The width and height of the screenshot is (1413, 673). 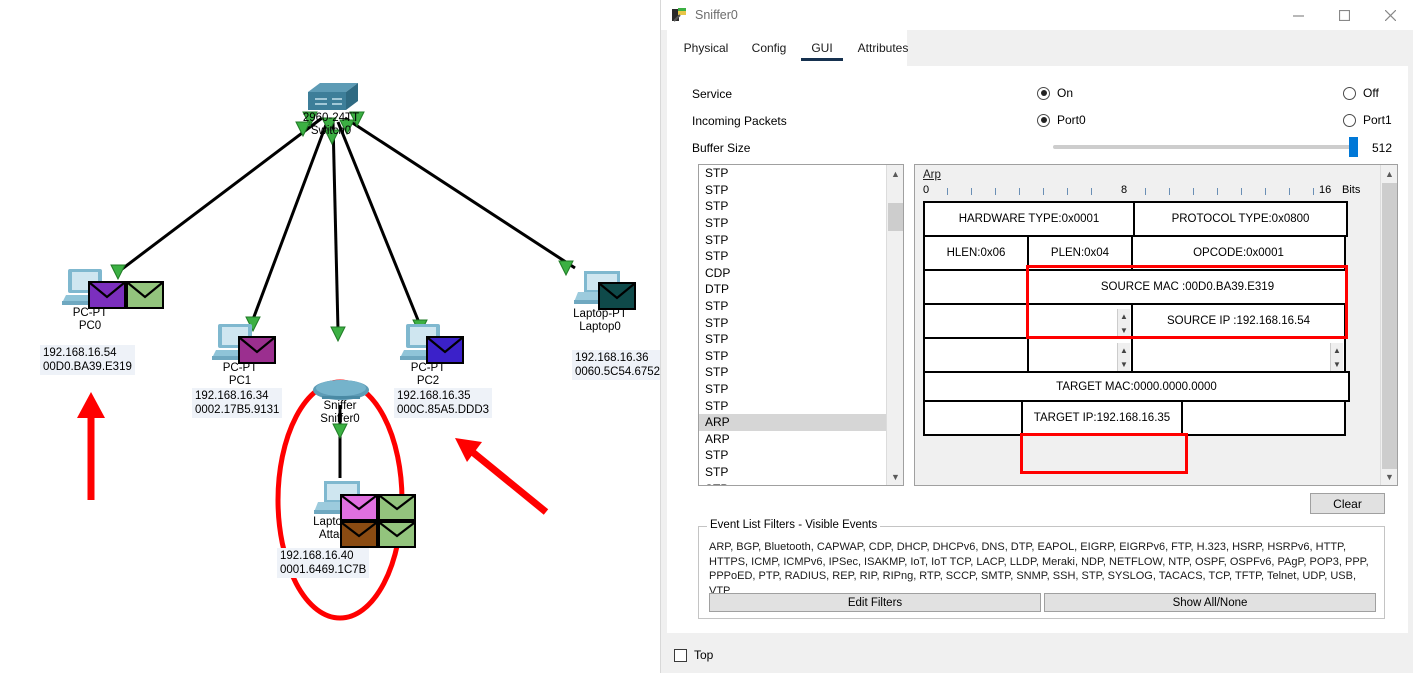 I want to click on device-laptop0: Laptop-PT Laptop0, so click(x=604, y=300).